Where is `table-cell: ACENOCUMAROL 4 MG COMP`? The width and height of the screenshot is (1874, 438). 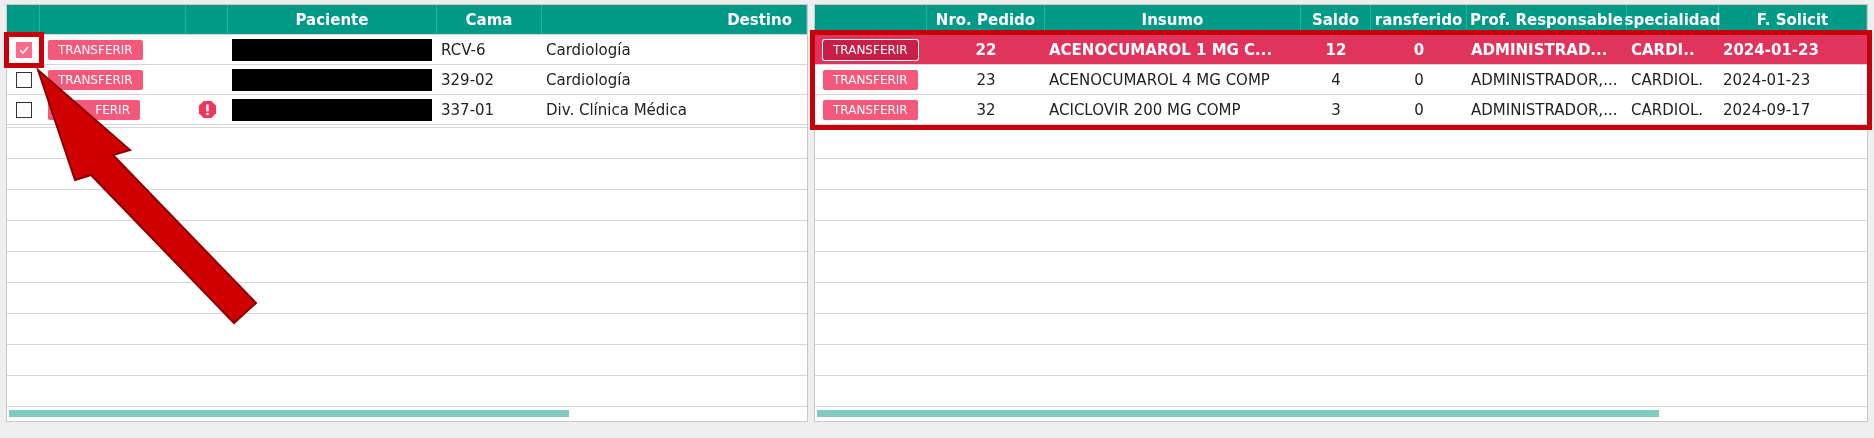 table-cell: ACENOCUMAROL 4 MG COMP is located at coordinates (1159, 79).